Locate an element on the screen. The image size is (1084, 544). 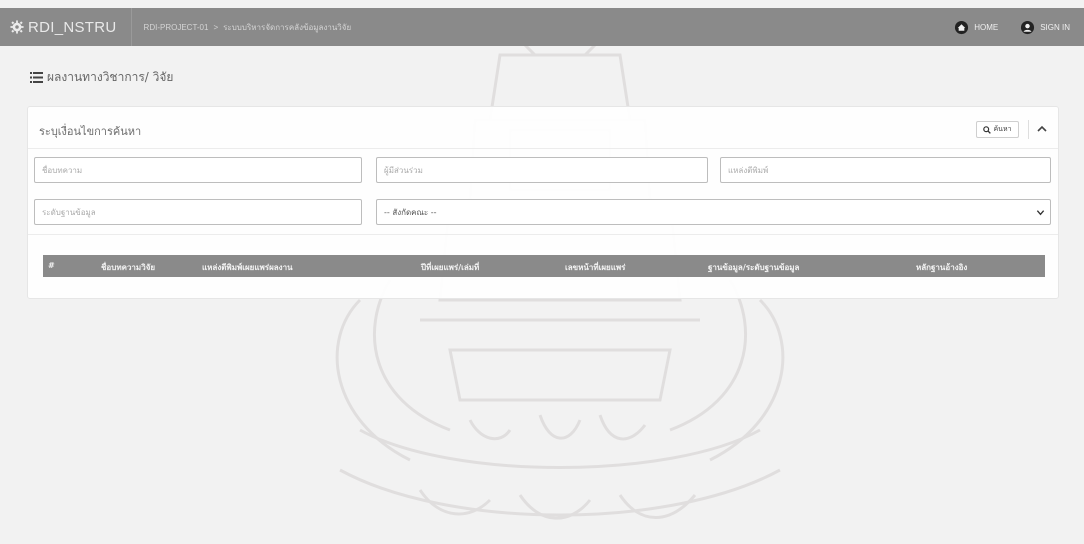
home-link: HOME is located at coordinates (976, 27).